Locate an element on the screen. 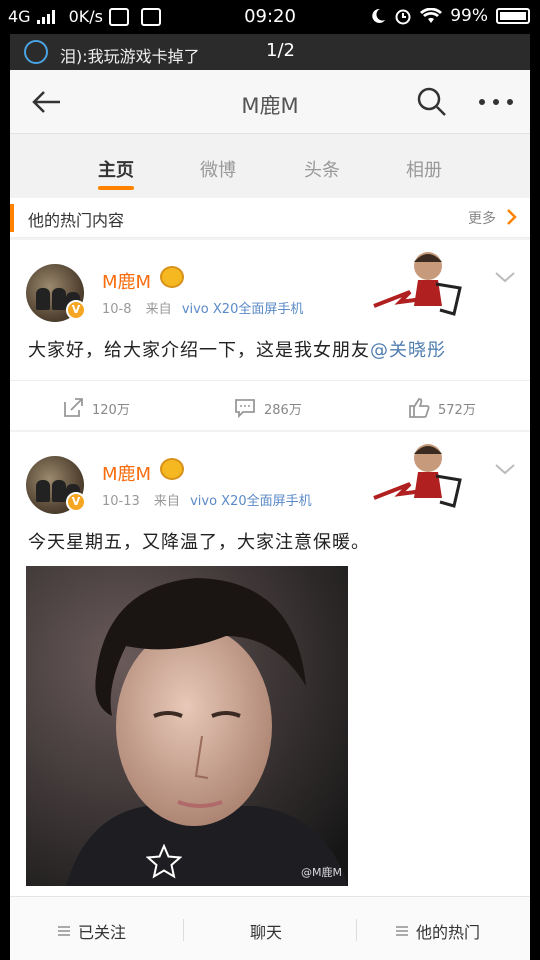 The width and height of the screenshot is (540, 960). like-count: 572万 is located at coordinates (457, 410).